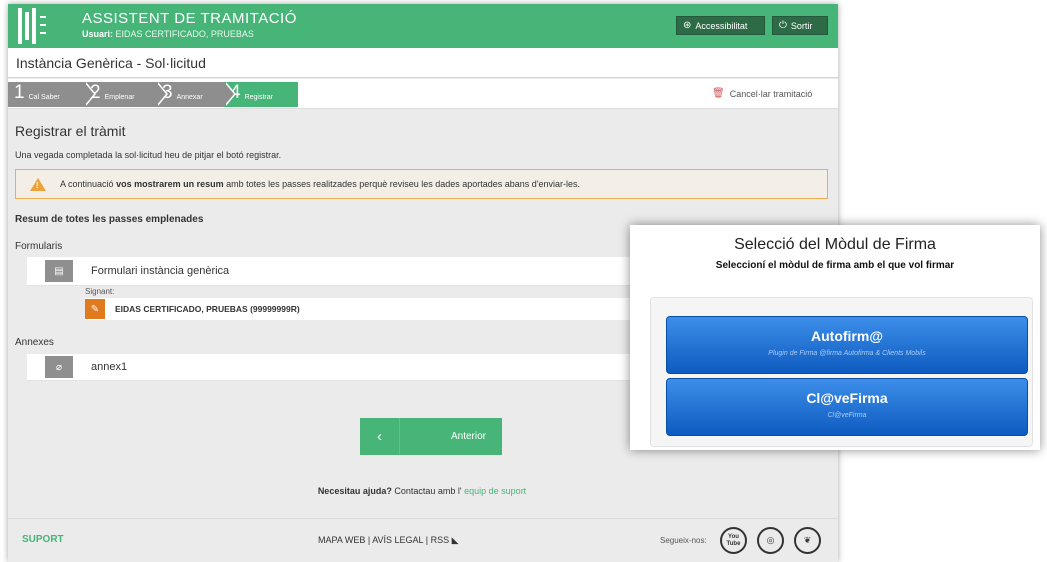 The height and width of the screenshot is (562, 1047). Describe the element at coordinates (847, 336) in the screenshot. I see `autofirma-label: Autofirm@` at that location.